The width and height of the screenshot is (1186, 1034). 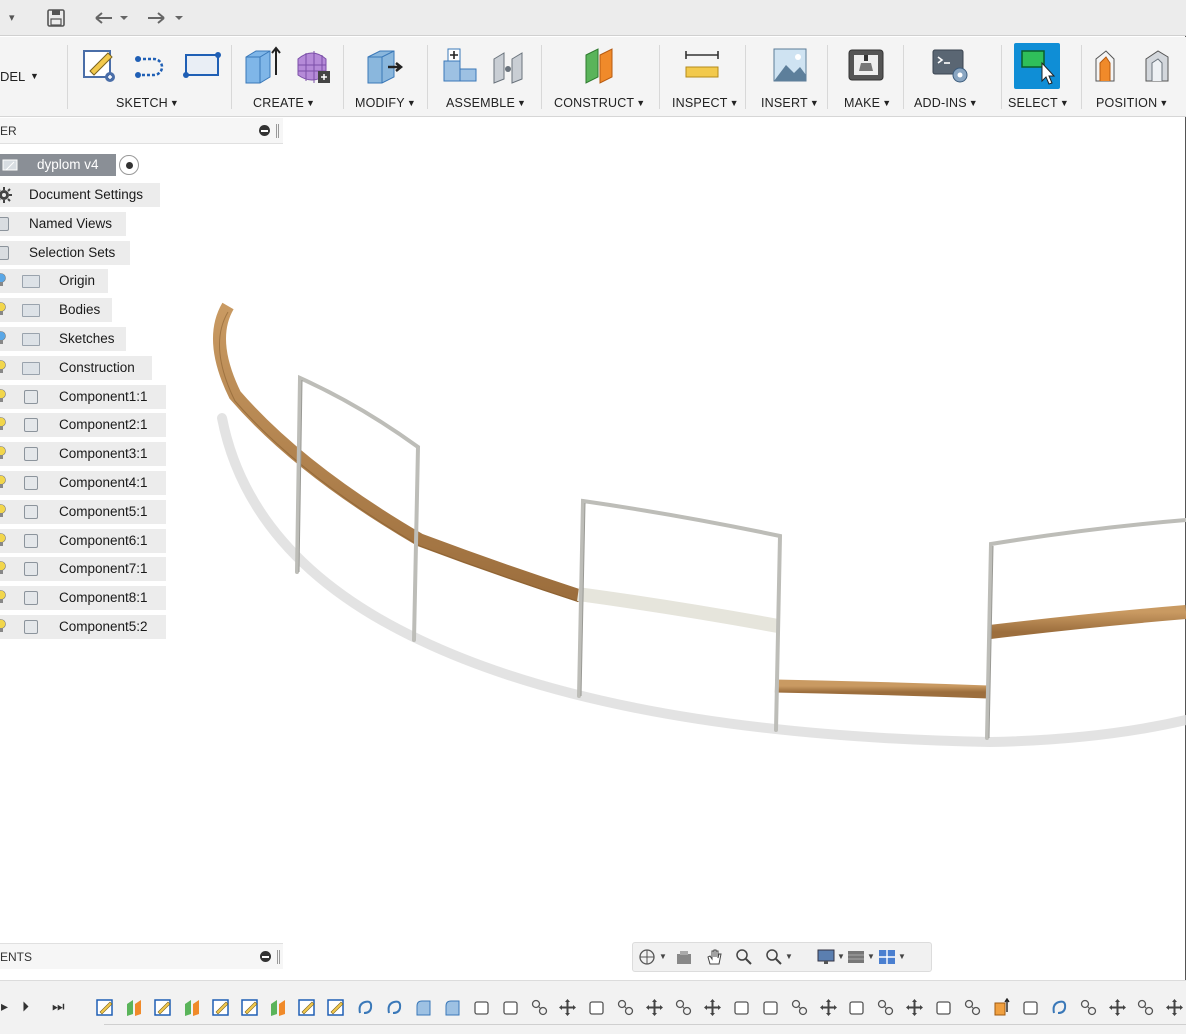 I want to click on collapse-browser-icon, so click(x=264, y=130).